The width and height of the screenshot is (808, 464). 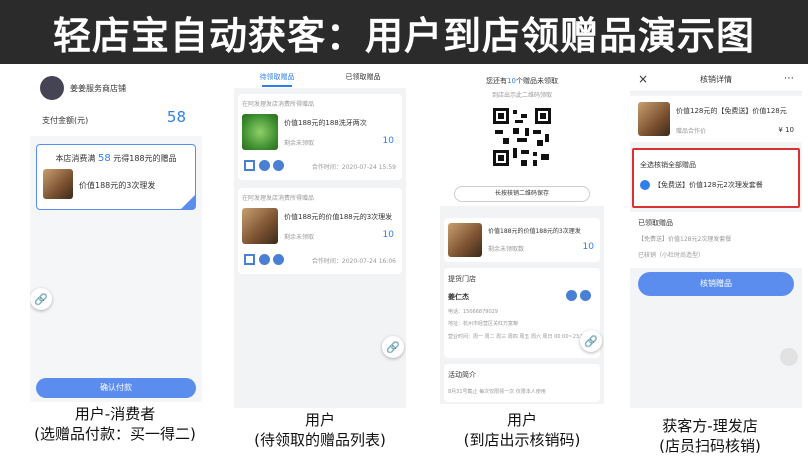 I want to click on store-name: 姜姜服务商店铺, so click(x=98, y=88).